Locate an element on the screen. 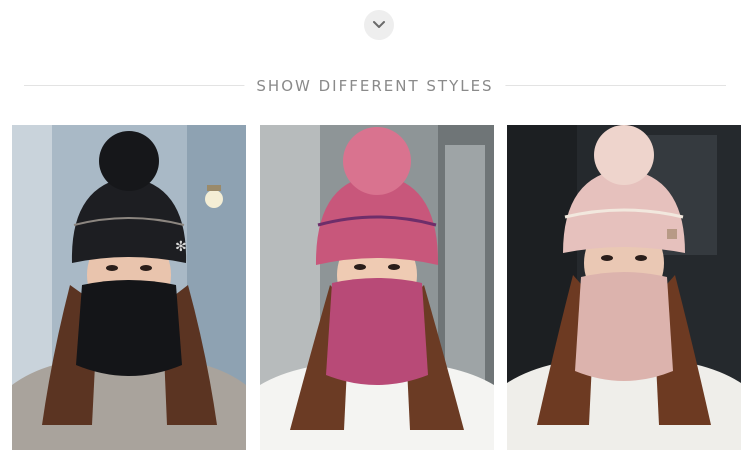 This screenshot has height=463, width=750. scroll-down-button is located at coordinates (379, 25).